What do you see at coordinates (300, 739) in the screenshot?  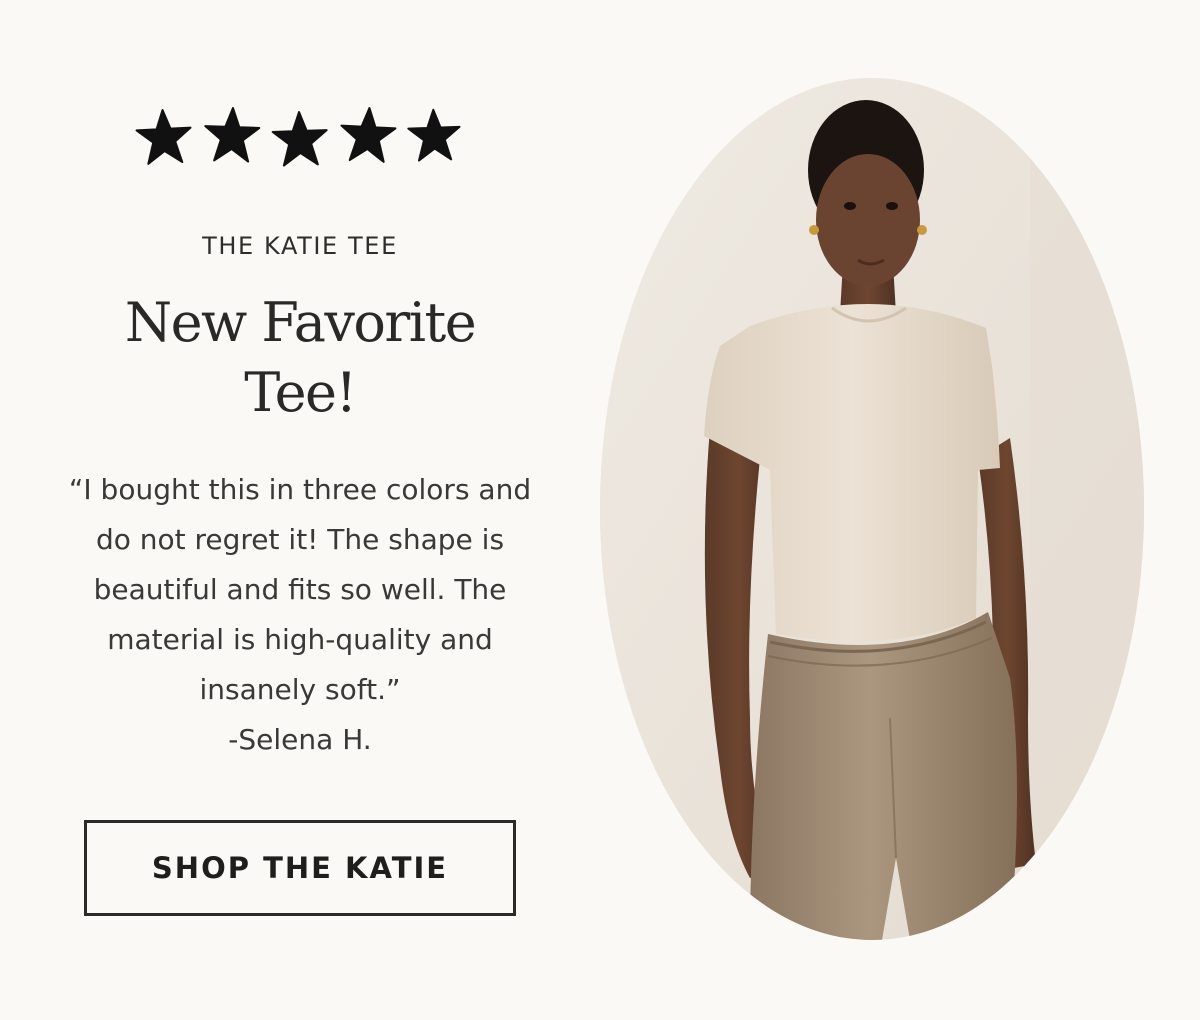 I see `reviewer-name: -Selena H.` at bounding box center [300, 739].